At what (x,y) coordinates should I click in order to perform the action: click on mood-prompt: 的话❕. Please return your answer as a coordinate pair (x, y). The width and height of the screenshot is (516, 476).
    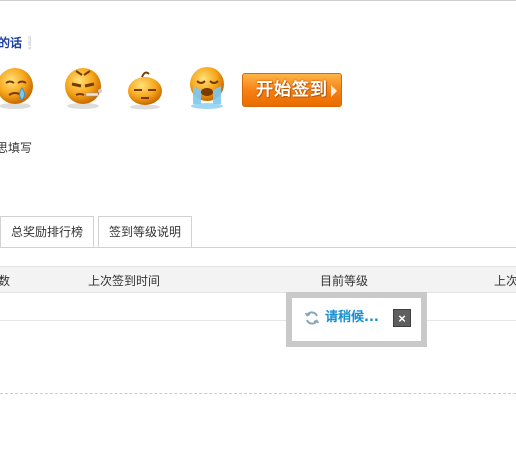
    Looking at the image, I should click on (18, 42).